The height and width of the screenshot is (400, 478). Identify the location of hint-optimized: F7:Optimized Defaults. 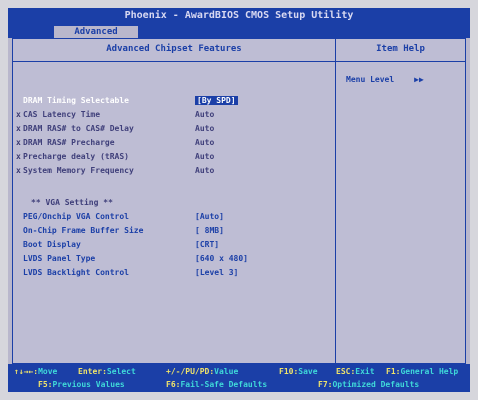
(369, 384).